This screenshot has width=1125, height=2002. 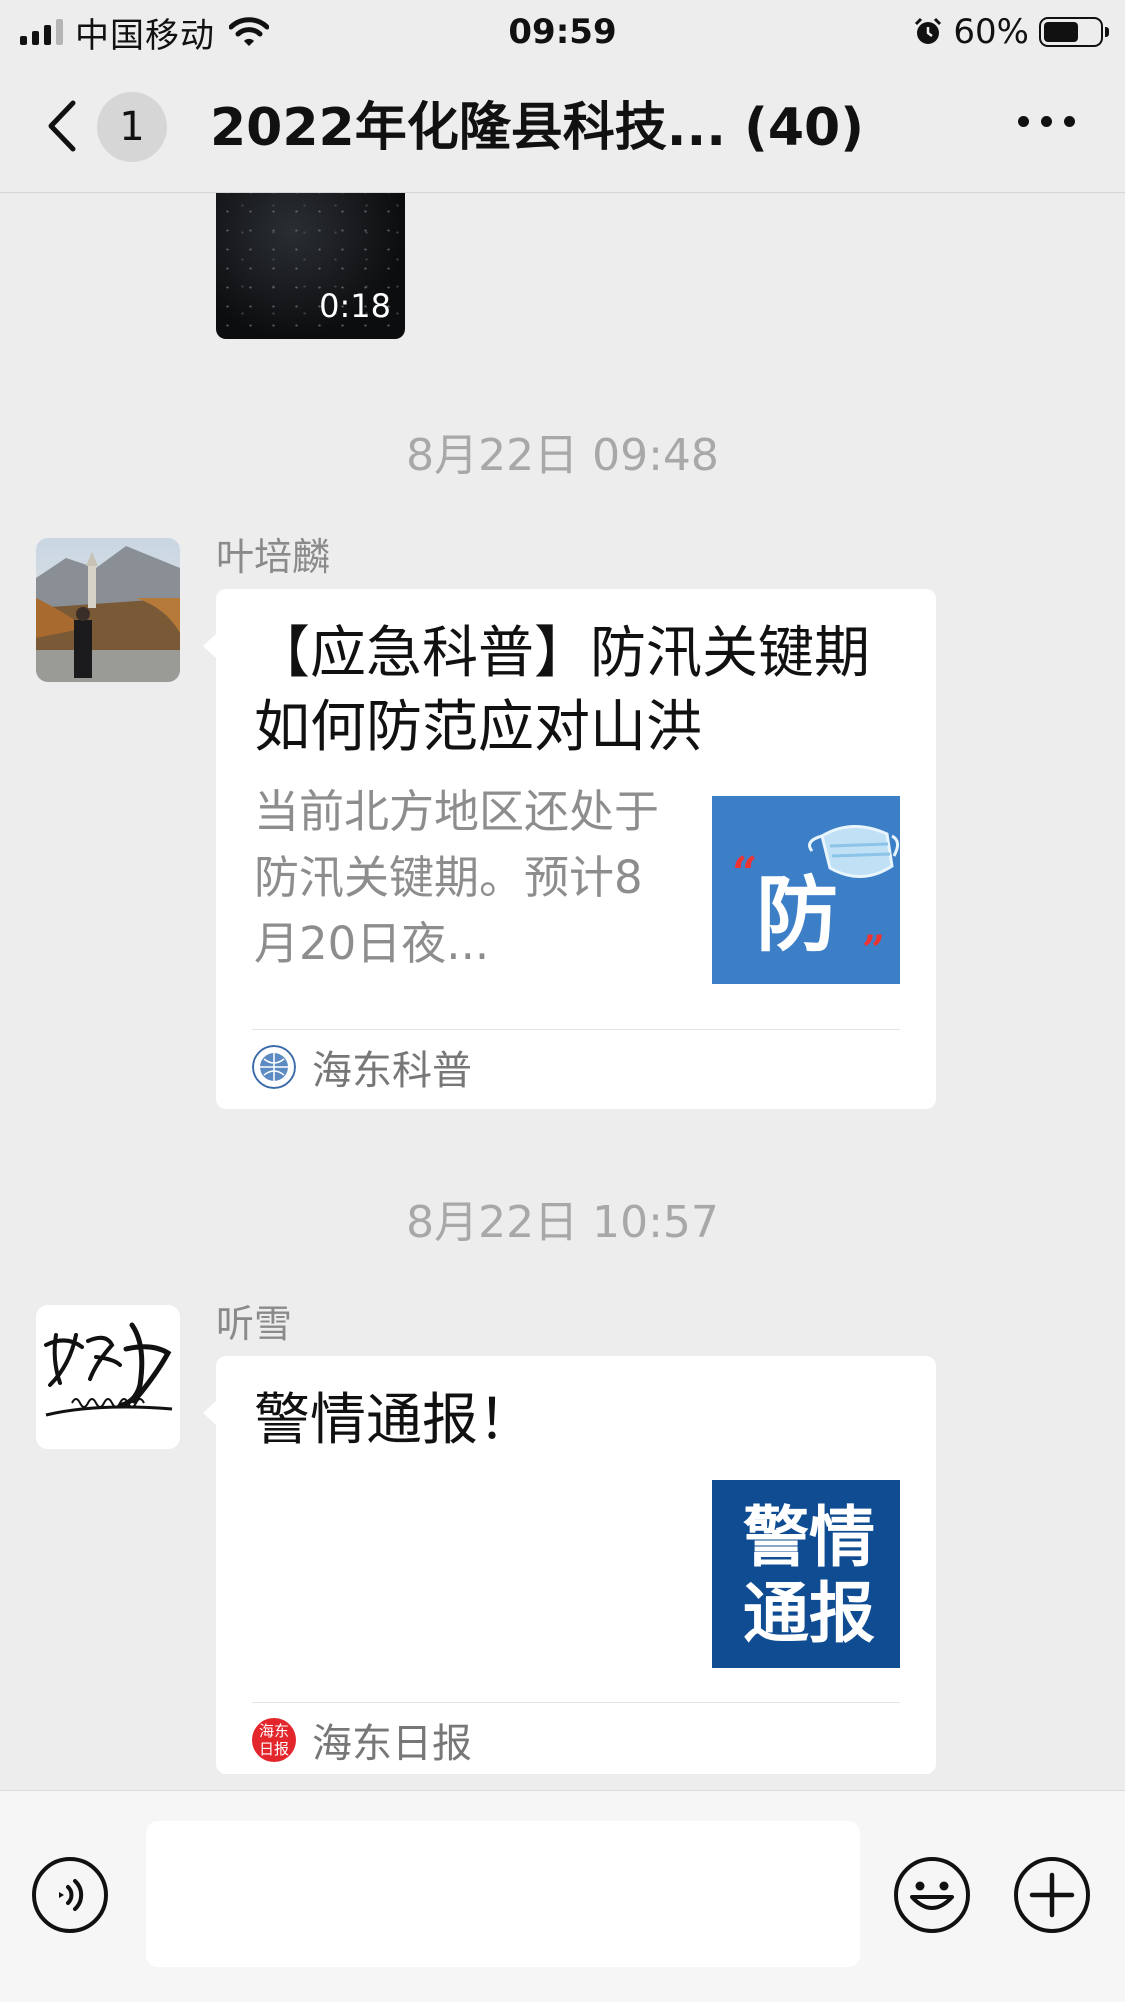 I want to click on nav-bar: 1 2022年化隆县科技... (40), so click(x=562, y=128).